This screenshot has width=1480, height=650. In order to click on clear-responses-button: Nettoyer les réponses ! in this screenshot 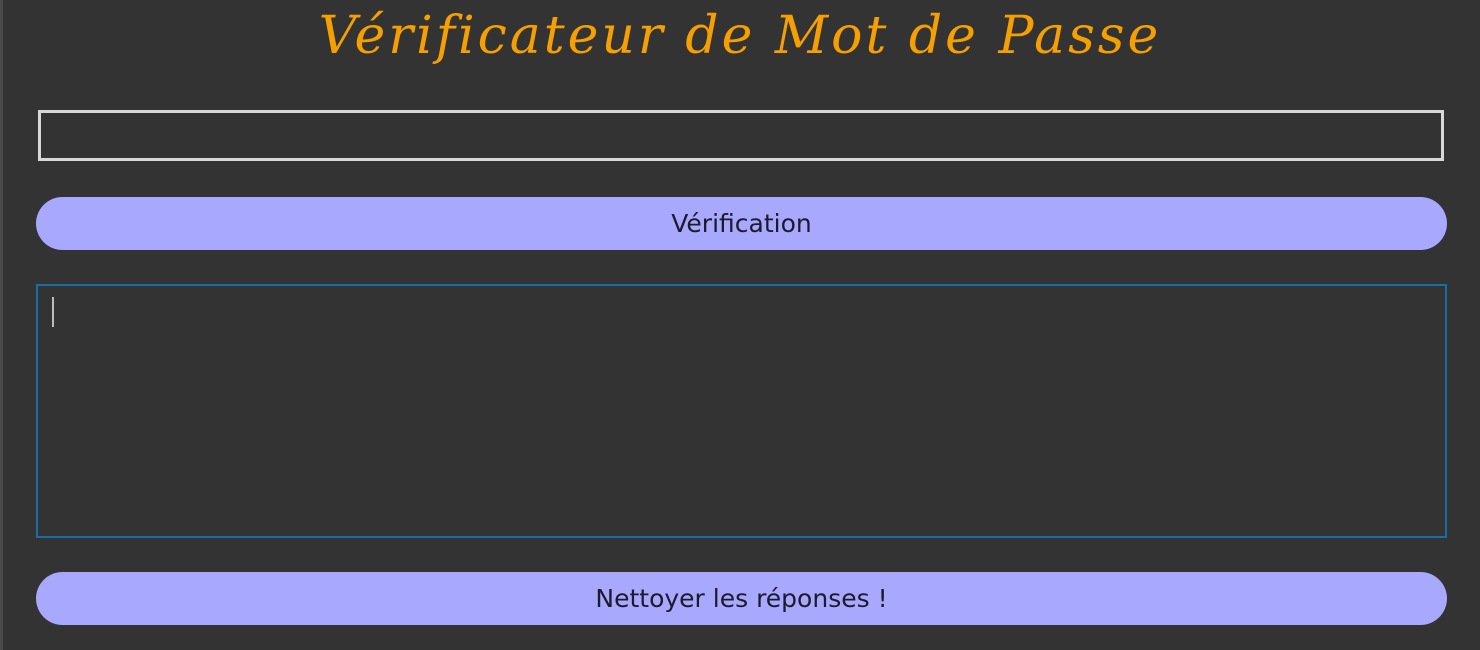, I will do `click(741, 598)`.